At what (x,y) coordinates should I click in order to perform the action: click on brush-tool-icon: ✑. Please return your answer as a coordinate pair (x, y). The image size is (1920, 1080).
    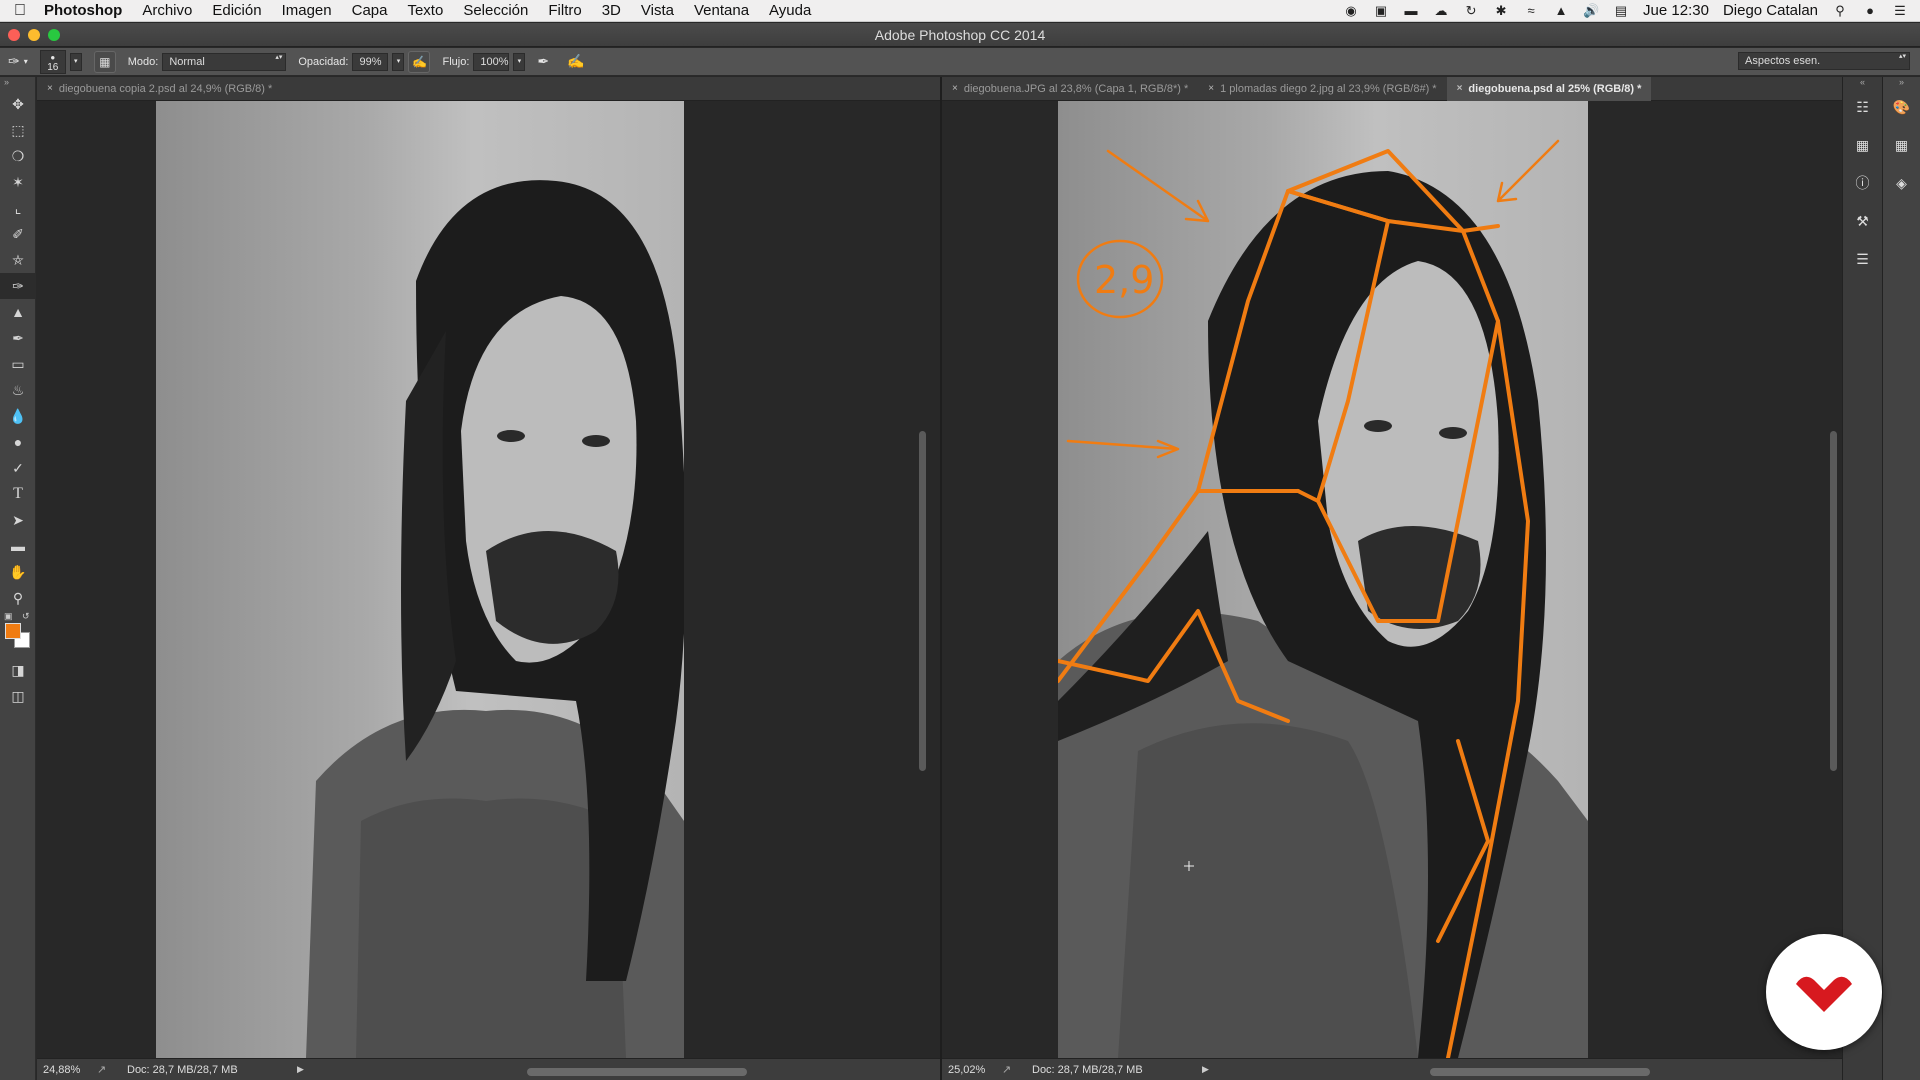
    Looking at the image, I should click on (18, 286).